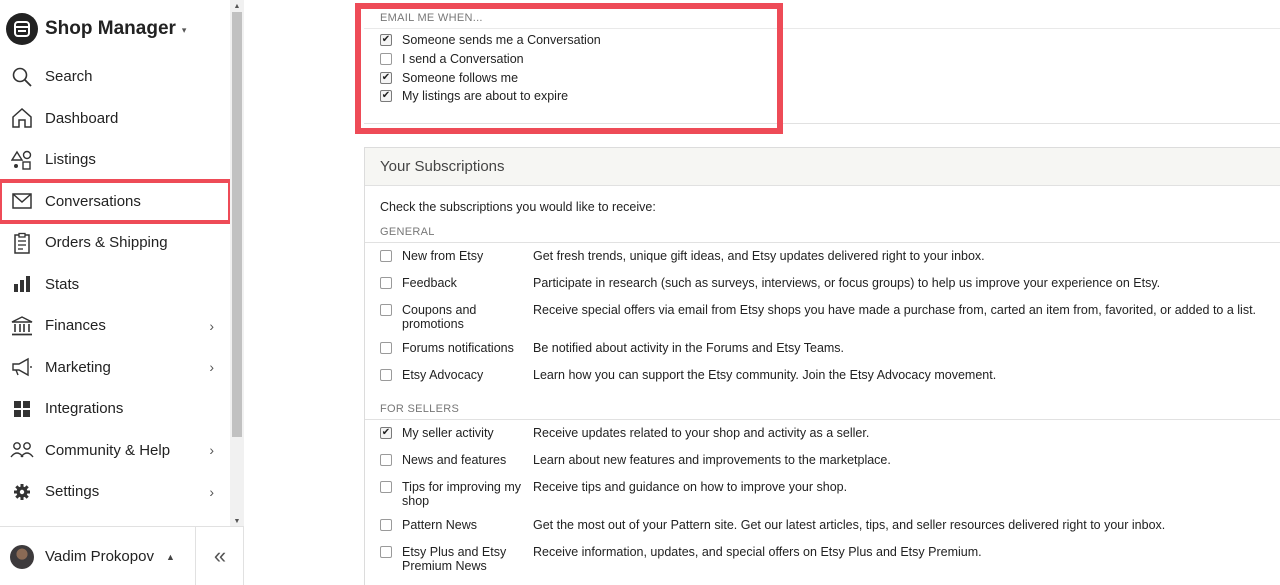 The height and width of the screenshot is (585, 1280). What do you see at coordinates (96, 29) in the screenshot?
I see `shop-manager-menu: Shop Manager ▾` at bounding box center [96, 29].